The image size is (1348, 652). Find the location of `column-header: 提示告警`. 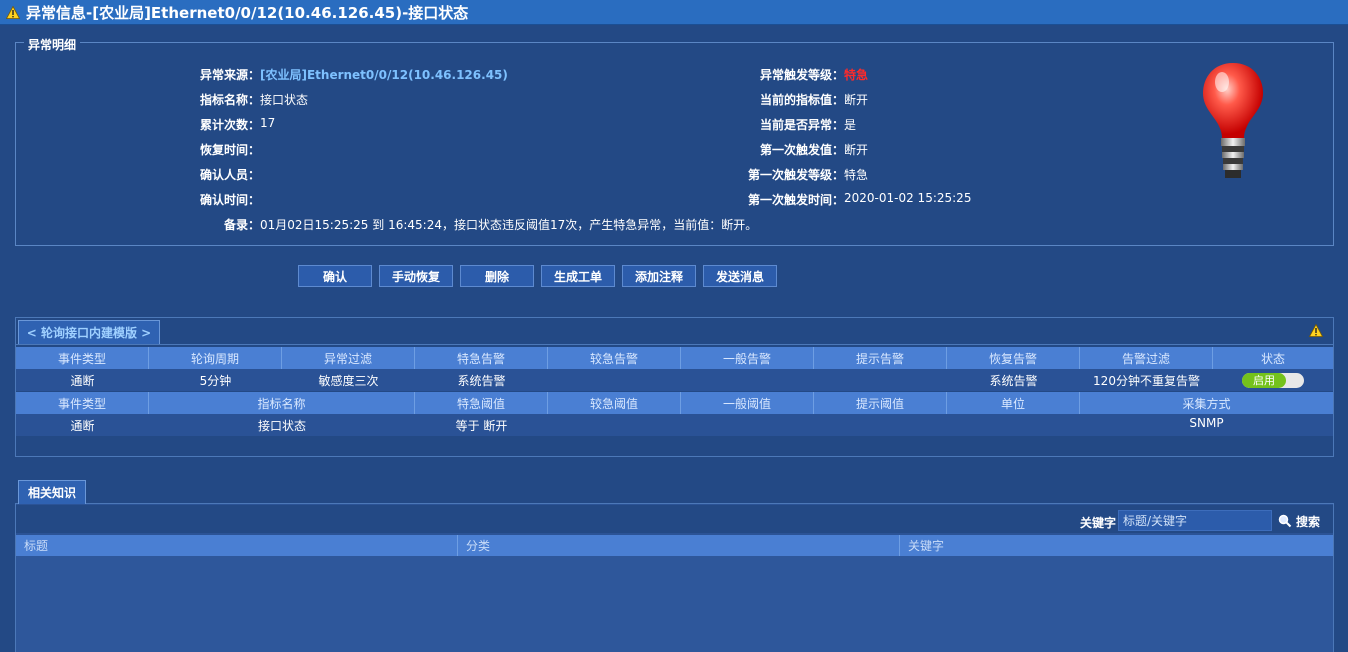

column-header: 提示告警 is located at coordinates (880, 358).